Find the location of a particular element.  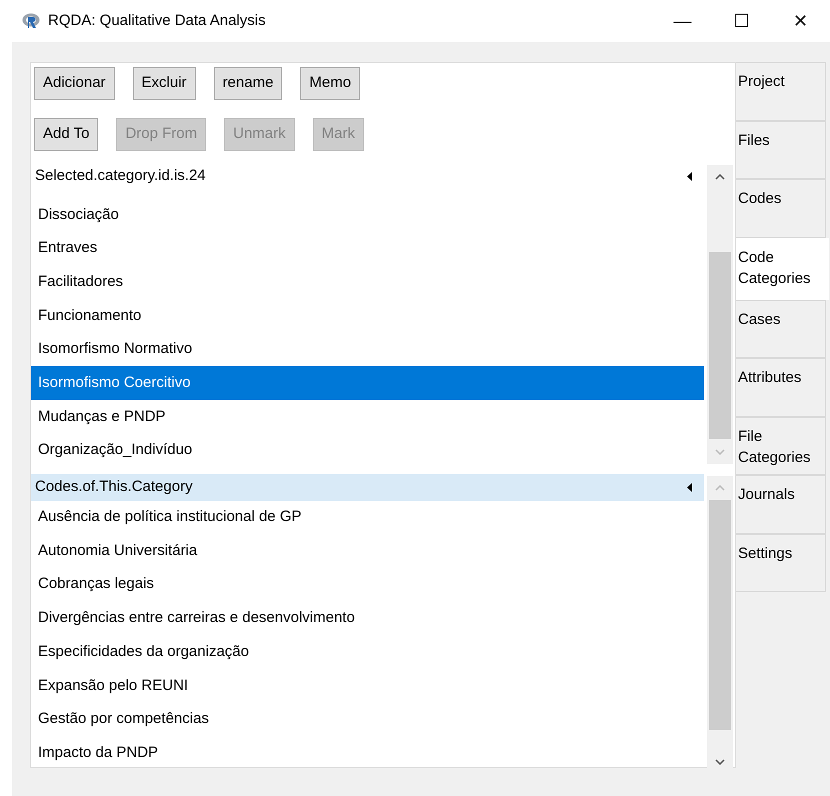

list-item: Dissociação is located at coordinates (367, 215).